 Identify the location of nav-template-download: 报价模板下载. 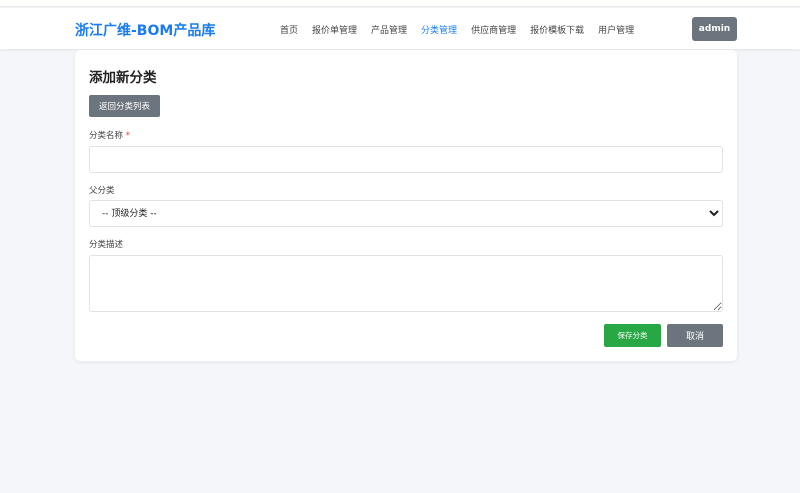
(557, 29).